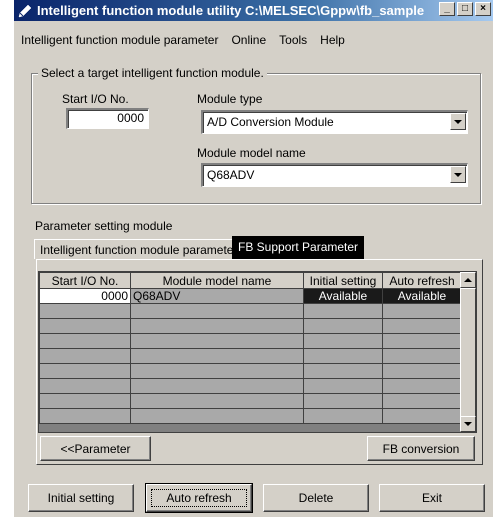 Image resolution: width=493 pixels, height=517 pixels. I want to click on column-header-module-model-name: Module model name, so click(217, 280).